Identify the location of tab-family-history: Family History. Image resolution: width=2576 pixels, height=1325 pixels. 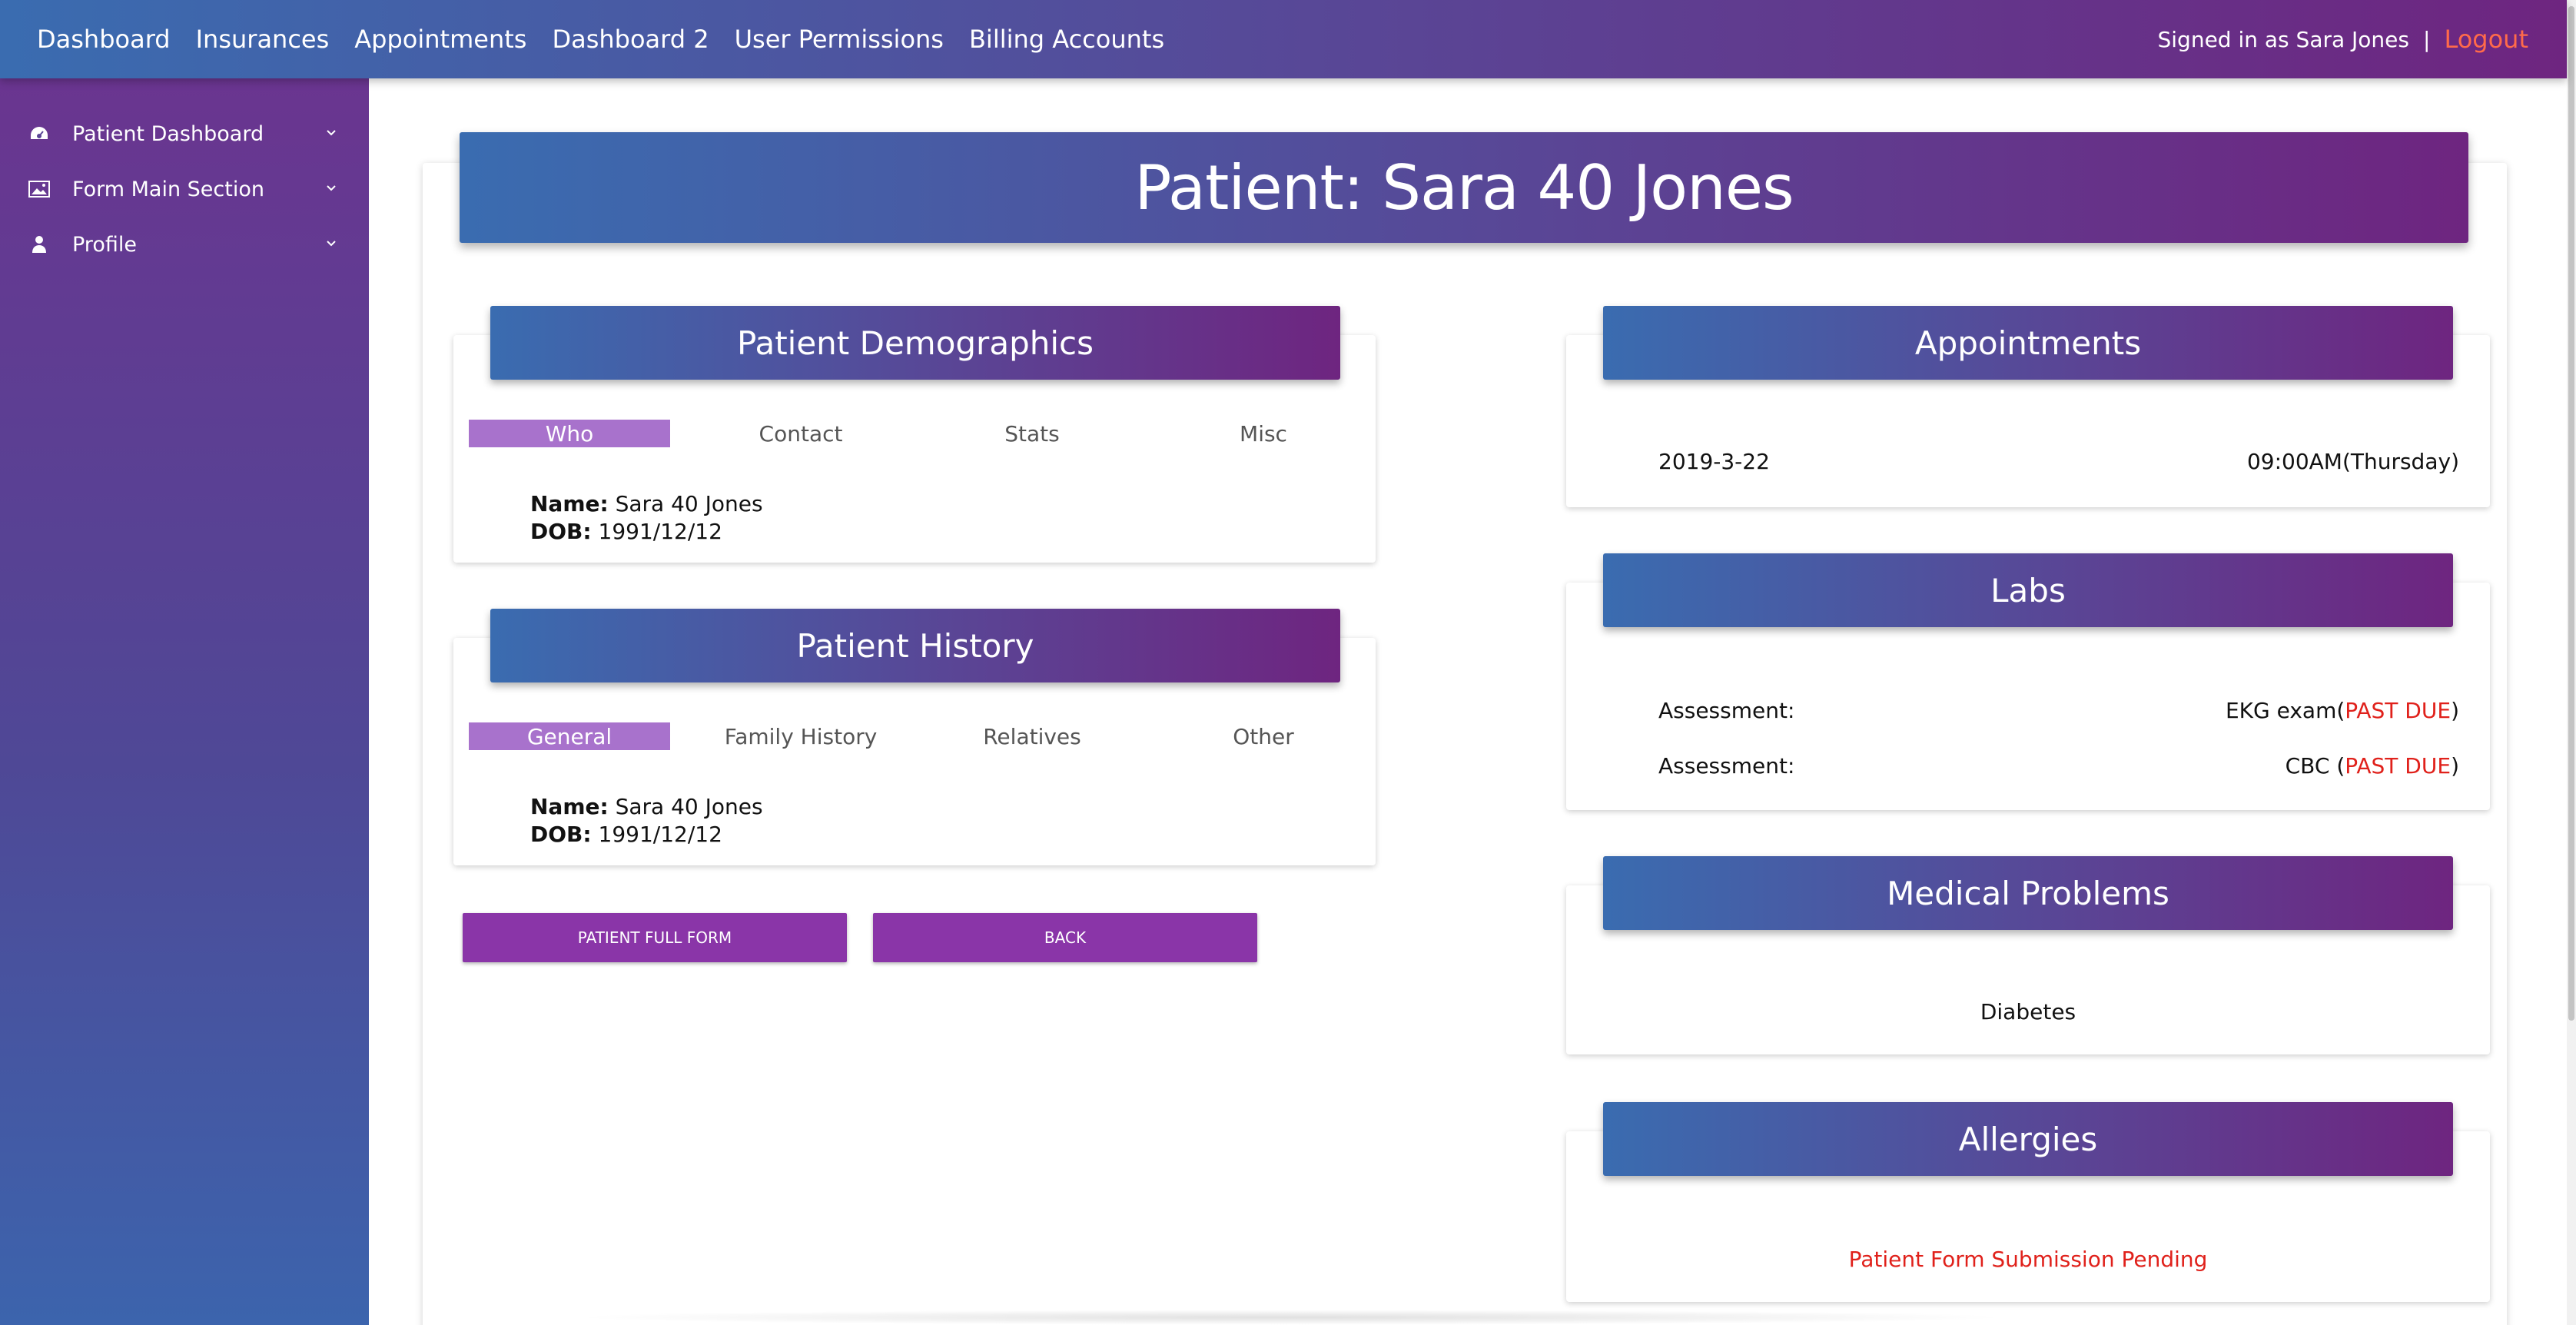
(800, 736).